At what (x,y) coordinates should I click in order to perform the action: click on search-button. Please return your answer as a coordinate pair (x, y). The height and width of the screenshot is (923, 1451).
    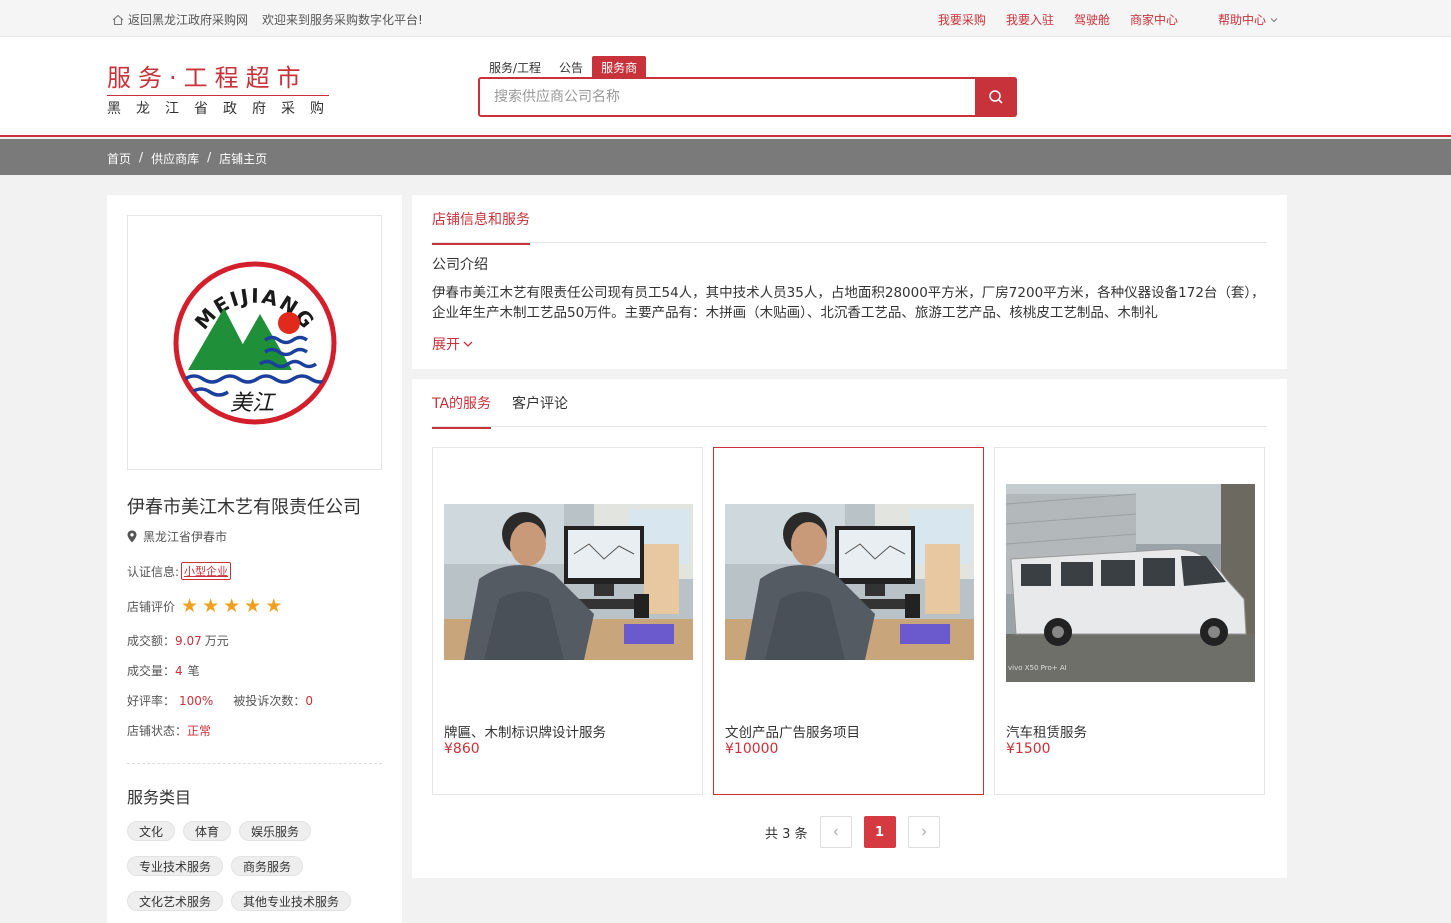
    Looking at the image, I should click on (996, 97).